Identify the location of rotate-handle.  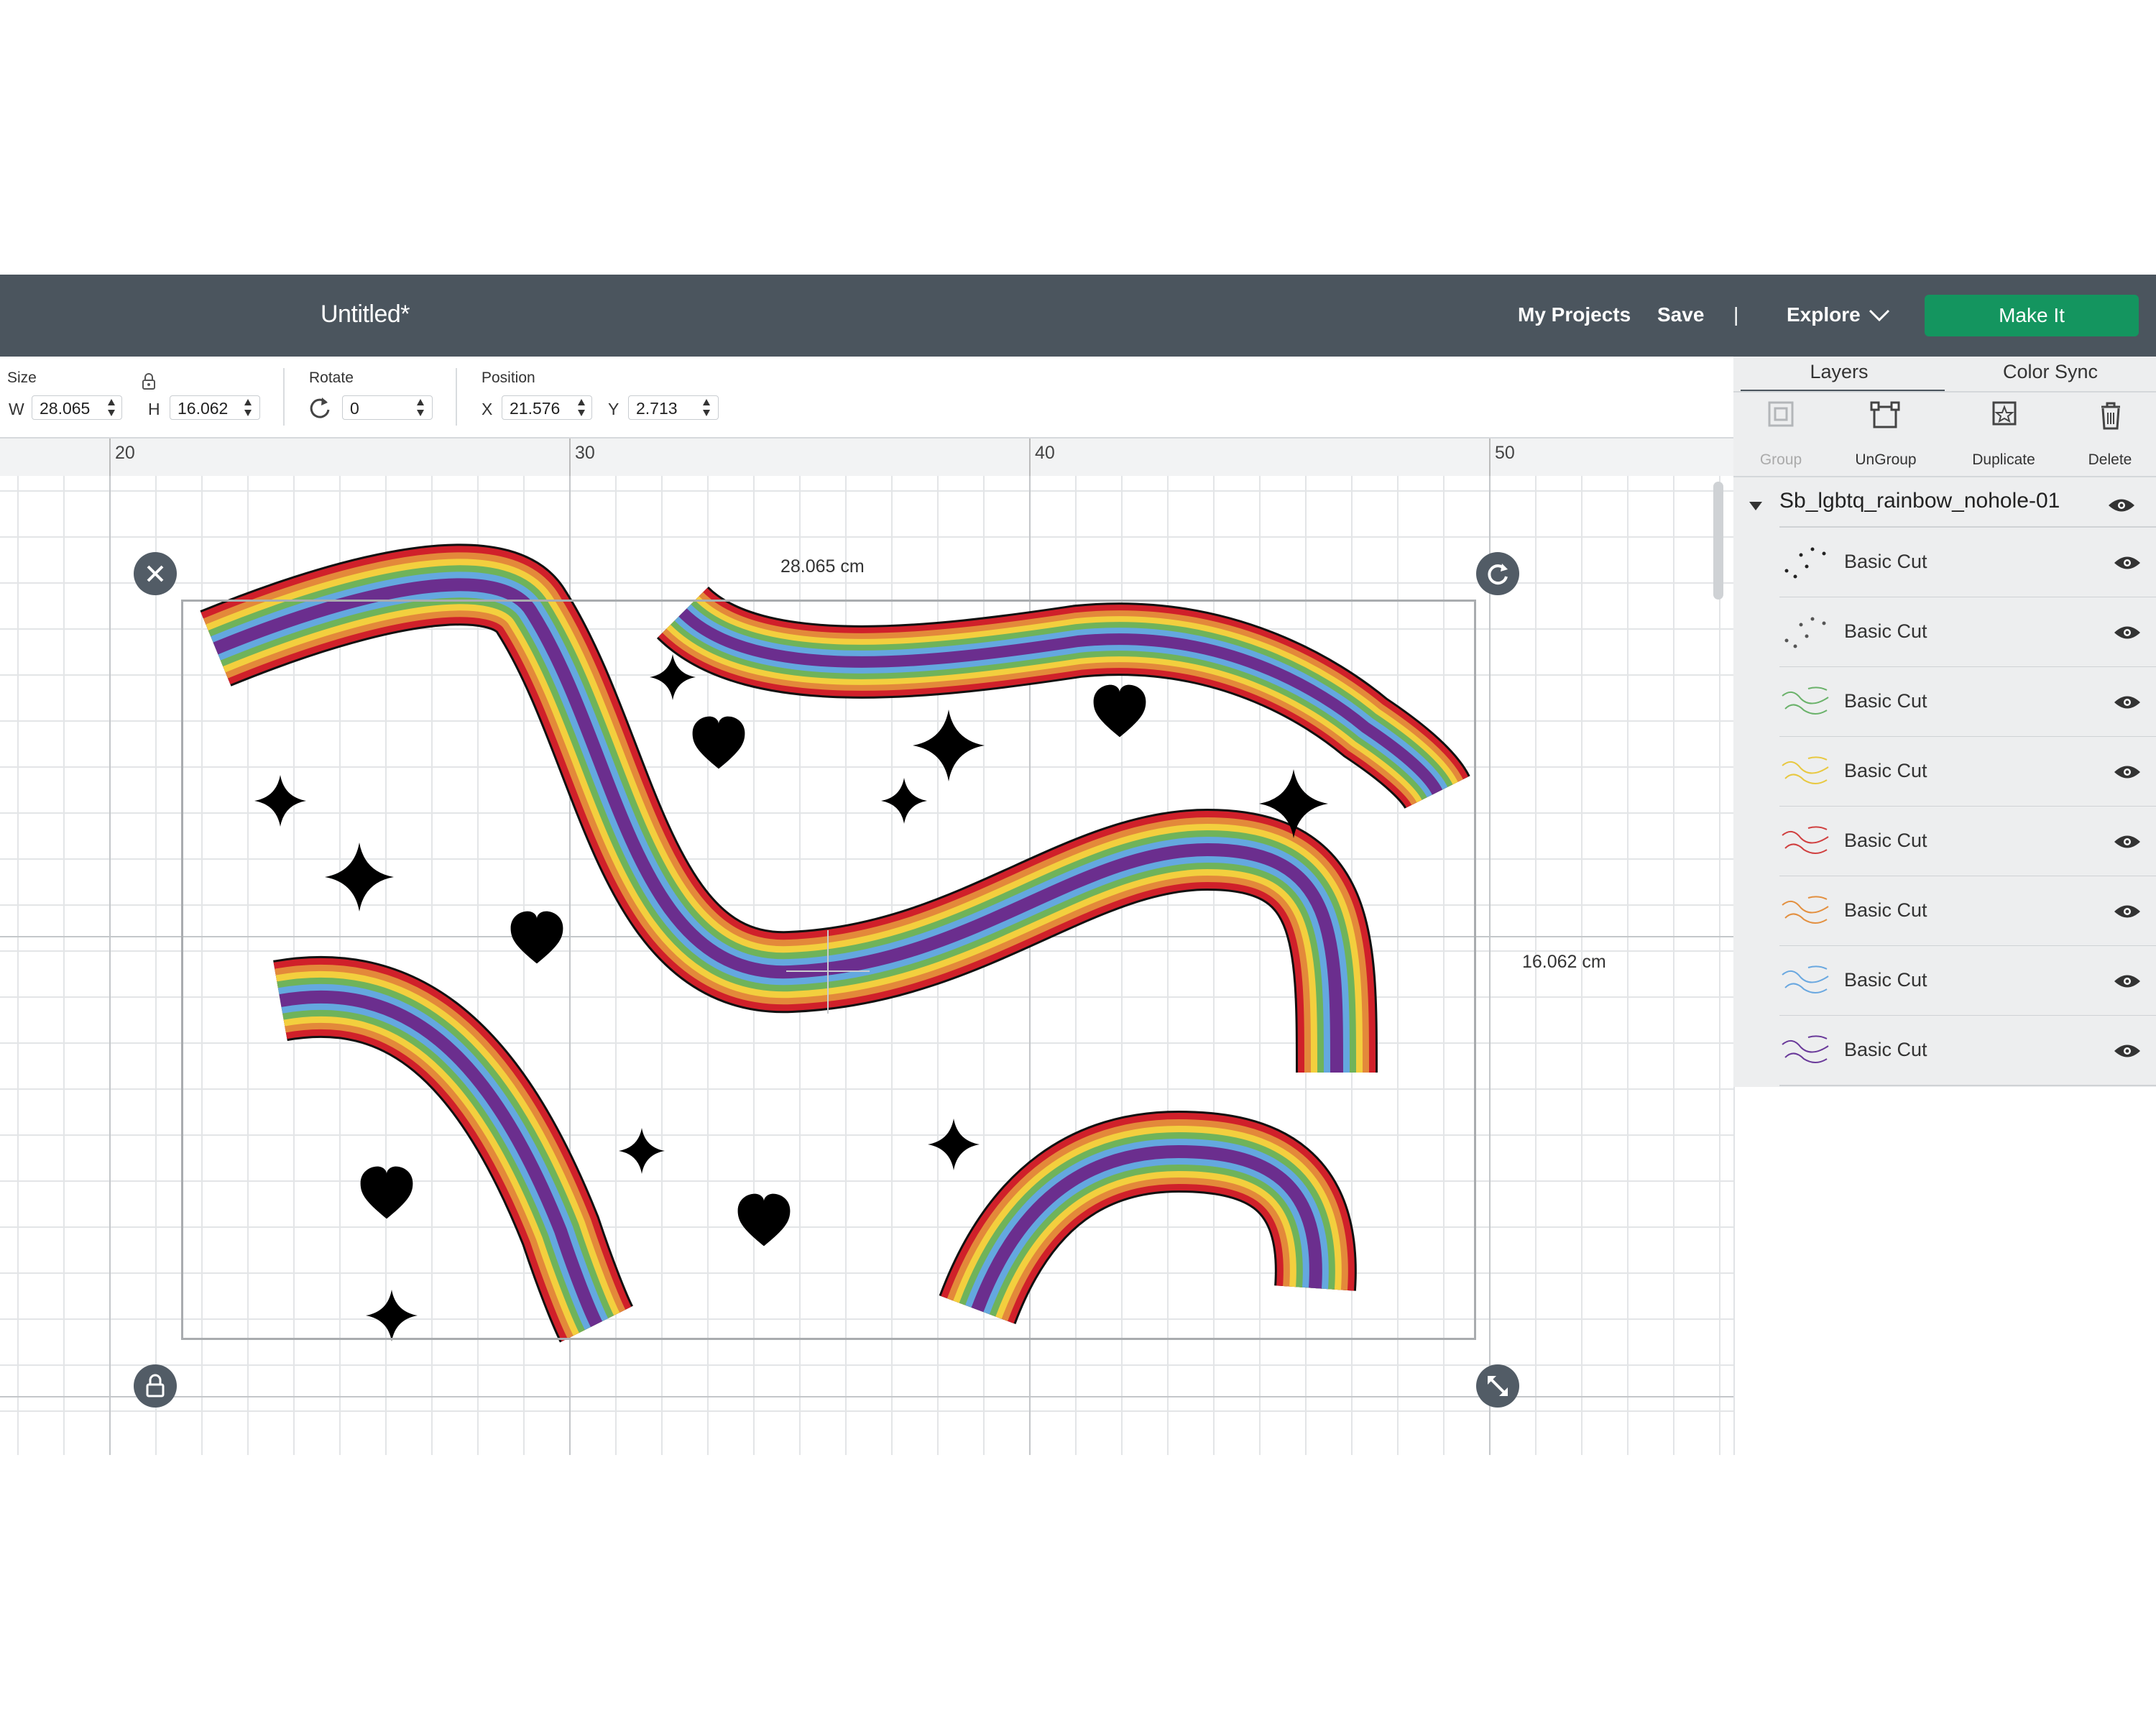
(1498, 573).